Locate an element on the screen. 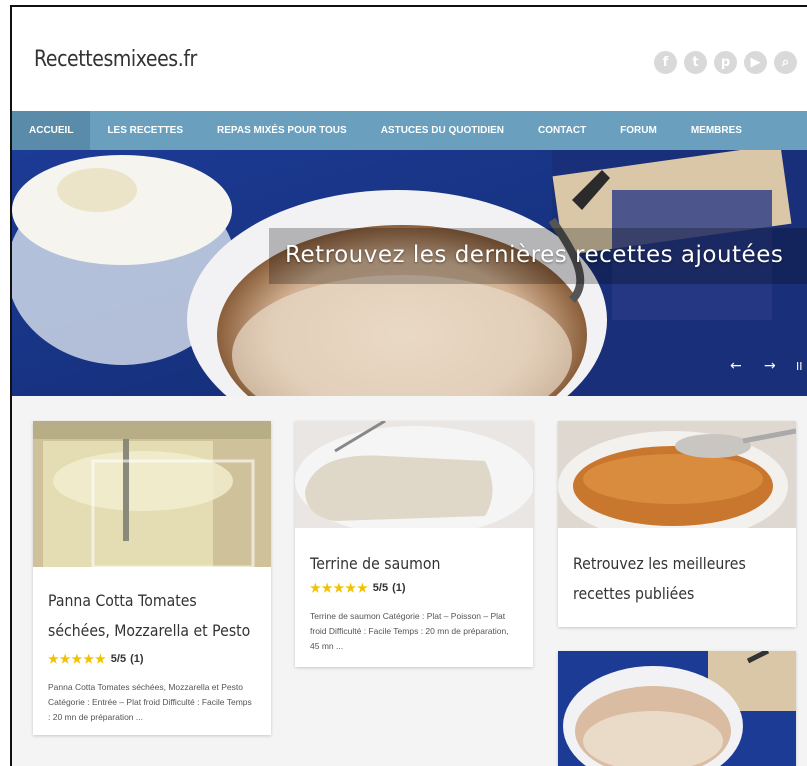 This screenshot has width=807, height=766. recipe-title: Terrine de saumon is located at coordinates (401, 564).